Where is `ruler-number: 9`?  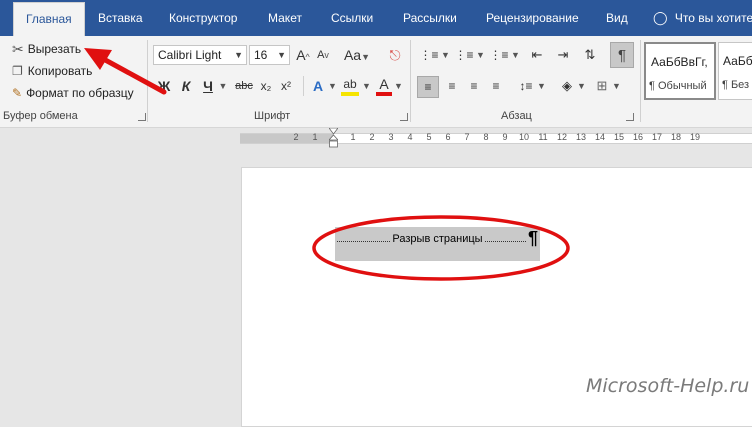
ruler-number: 9 is located at coordinates (505, 137).